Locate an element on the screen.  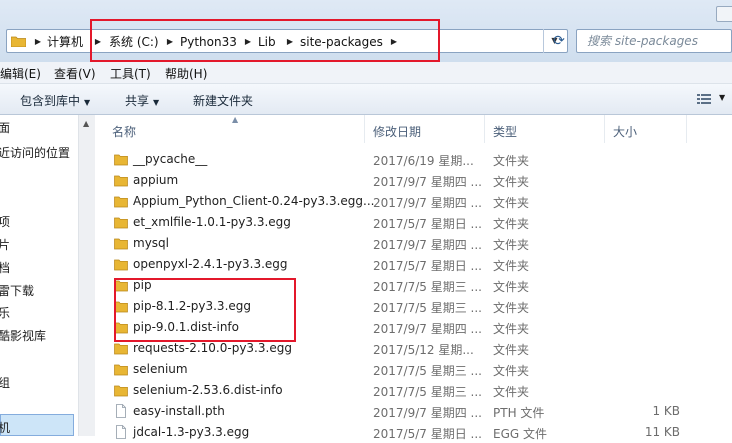
view-options-icon is located at coordinates (704, 99).